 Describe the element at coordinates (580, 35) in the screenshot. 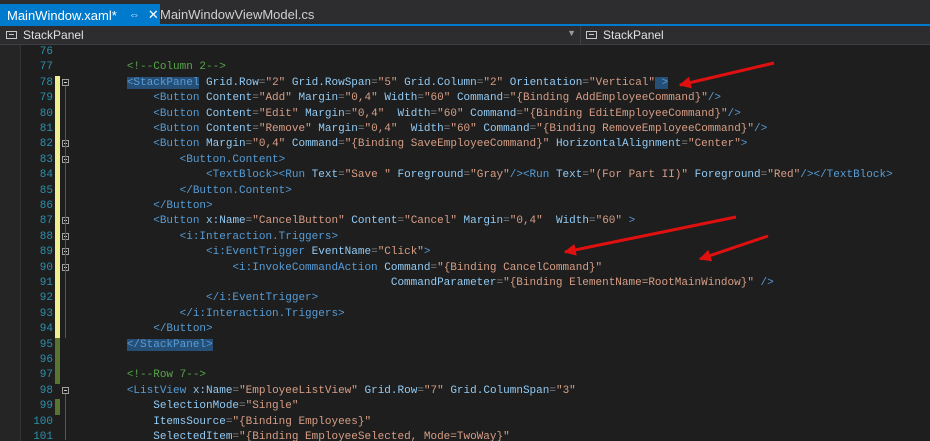

I see `divider` at that location.